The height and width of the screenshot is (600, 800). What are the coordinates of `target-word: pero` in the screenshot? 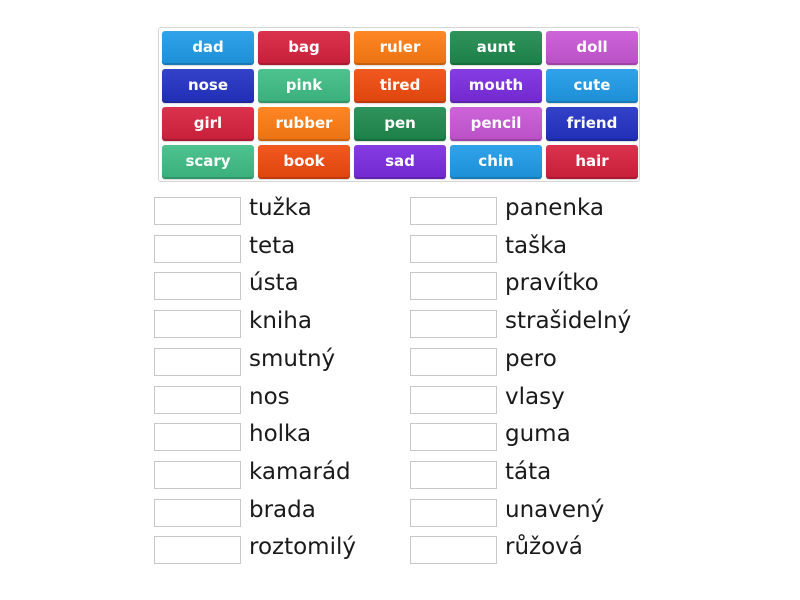 It's located at (531, 358).